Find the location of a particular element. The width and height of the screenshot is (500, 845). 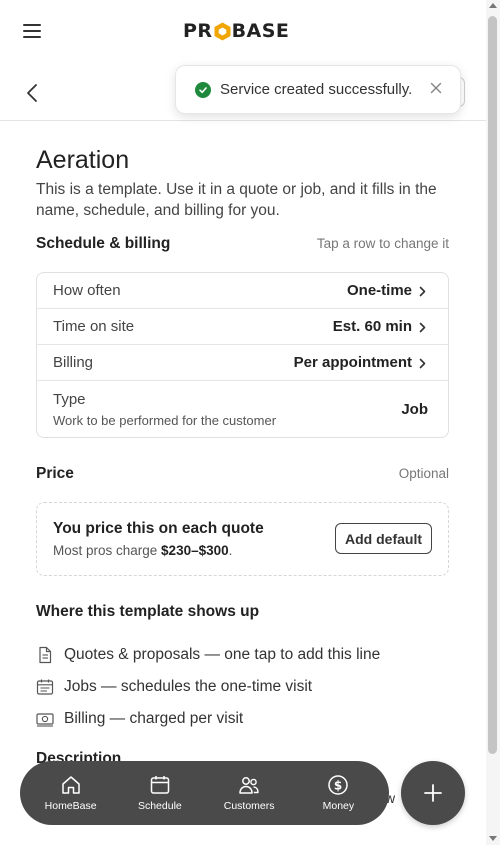

bottom-nav: HomeBase Schedule Customers $ Money is located at coordinates (204, 793).